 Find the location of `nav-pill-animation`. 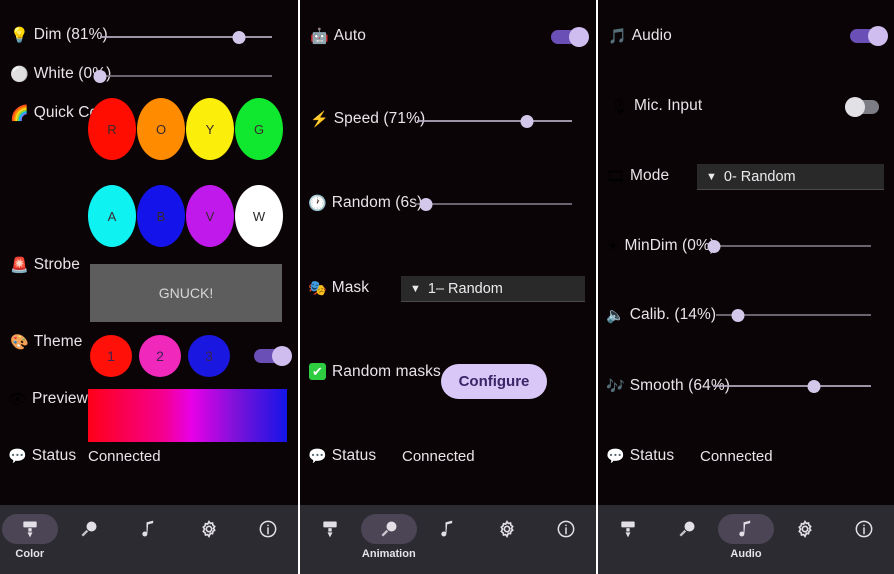

nav-pill-animation is located at coordinates (388, 529).